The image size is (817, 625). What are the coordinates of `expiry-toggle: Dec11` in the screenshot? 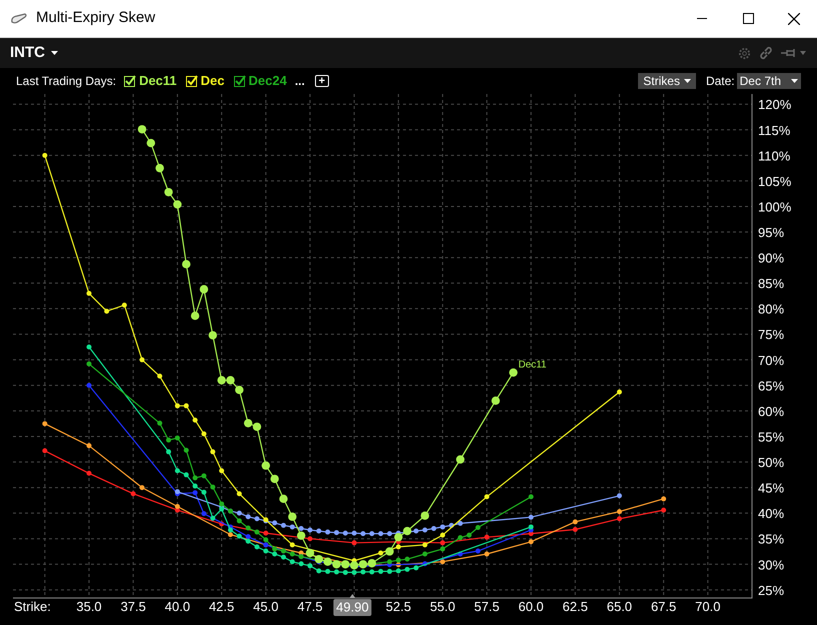 It's located at (150, 81).